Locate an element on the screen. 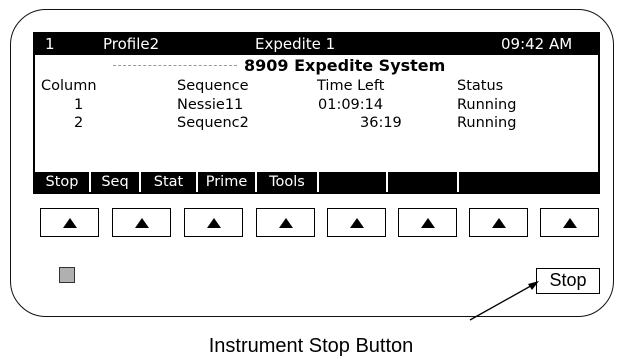 The image size is (622, 363). row-2-status: Running is located at coordinates (487, 123).